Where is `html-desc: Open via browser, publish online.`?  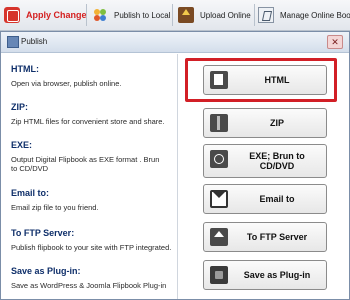 html-desc: Open via browser, publish online. is located at coordinates (66, 83).